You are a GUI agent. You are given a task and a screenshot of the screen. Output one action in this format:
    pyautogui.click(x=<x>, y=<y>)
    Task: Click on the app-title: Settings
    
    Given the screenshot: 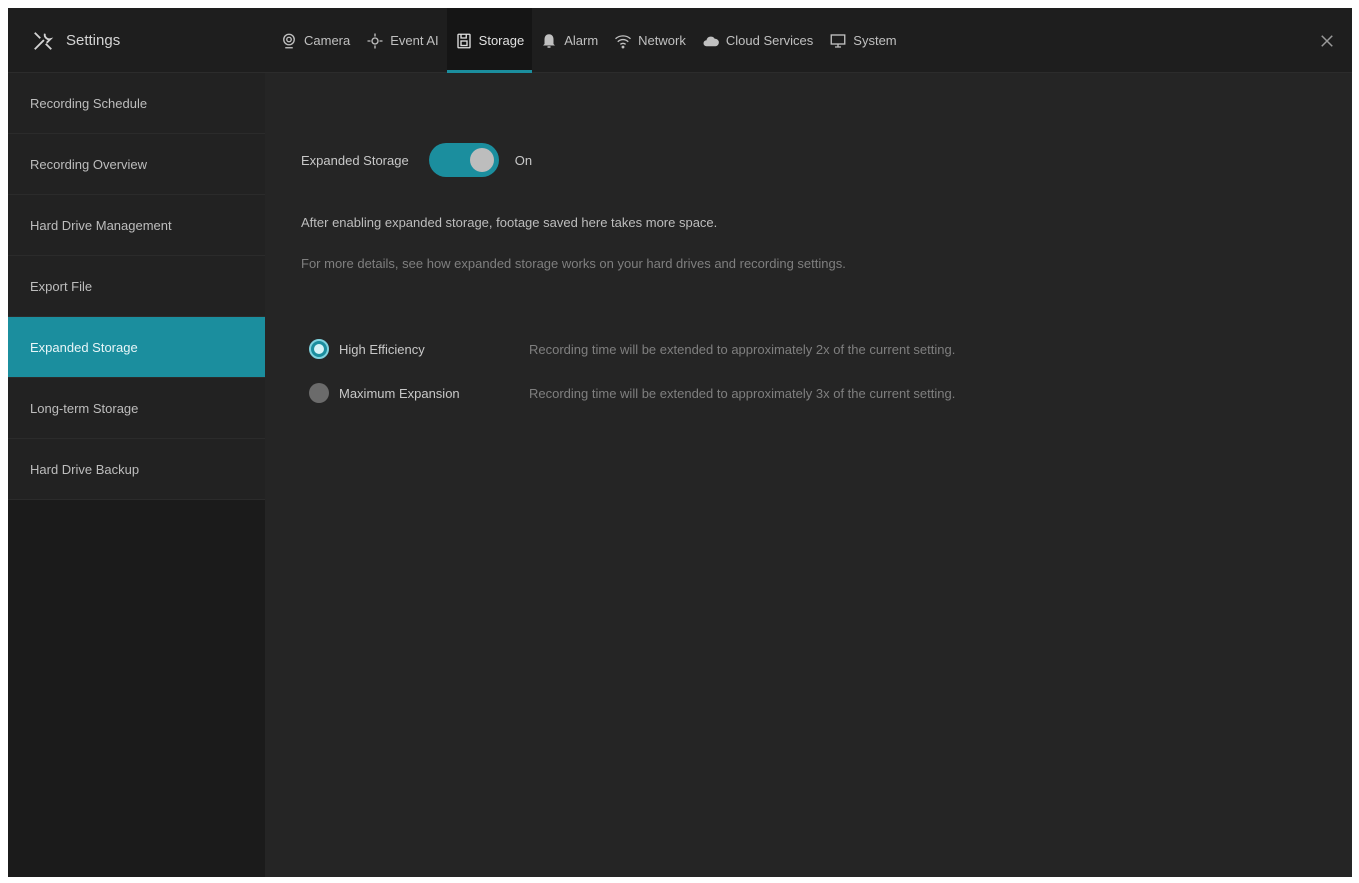 What is the action you would take?
    pyautogui.click(x=76, y=40)
    